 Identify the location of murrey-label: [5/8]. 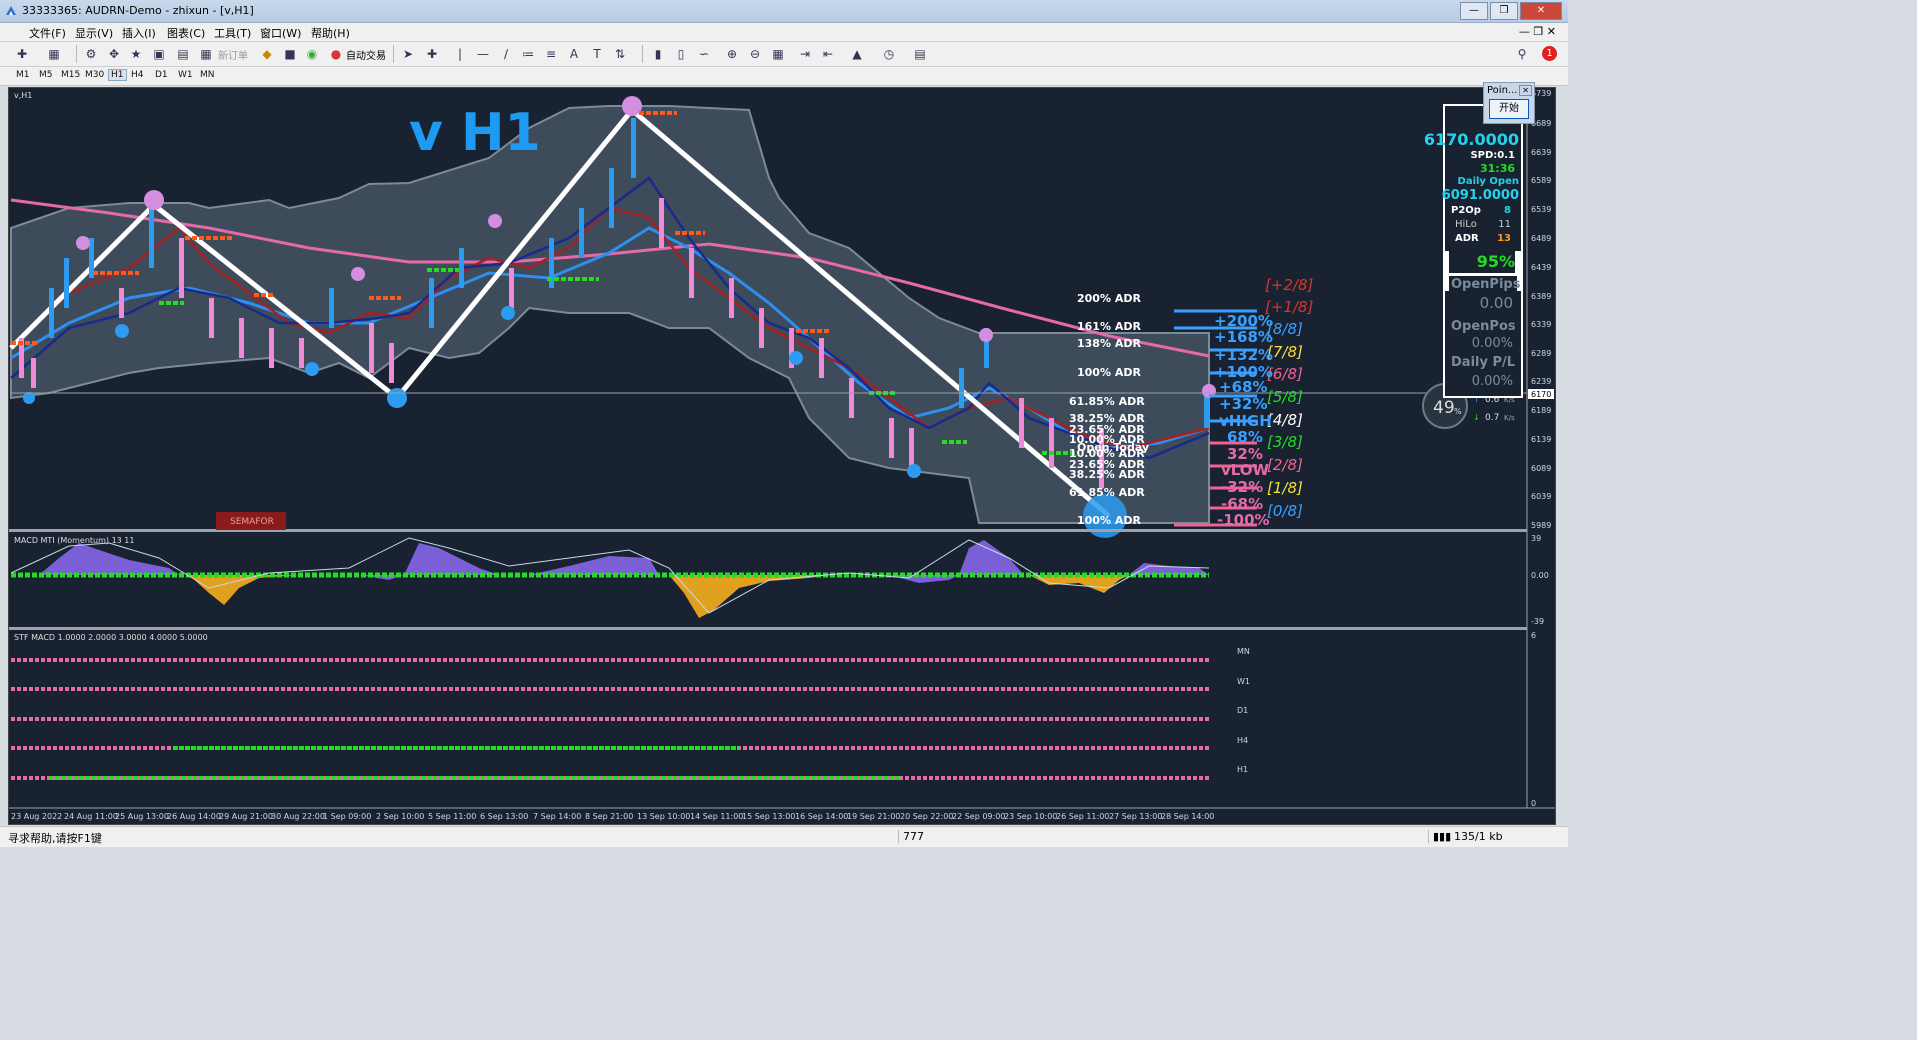
(1285, 397).